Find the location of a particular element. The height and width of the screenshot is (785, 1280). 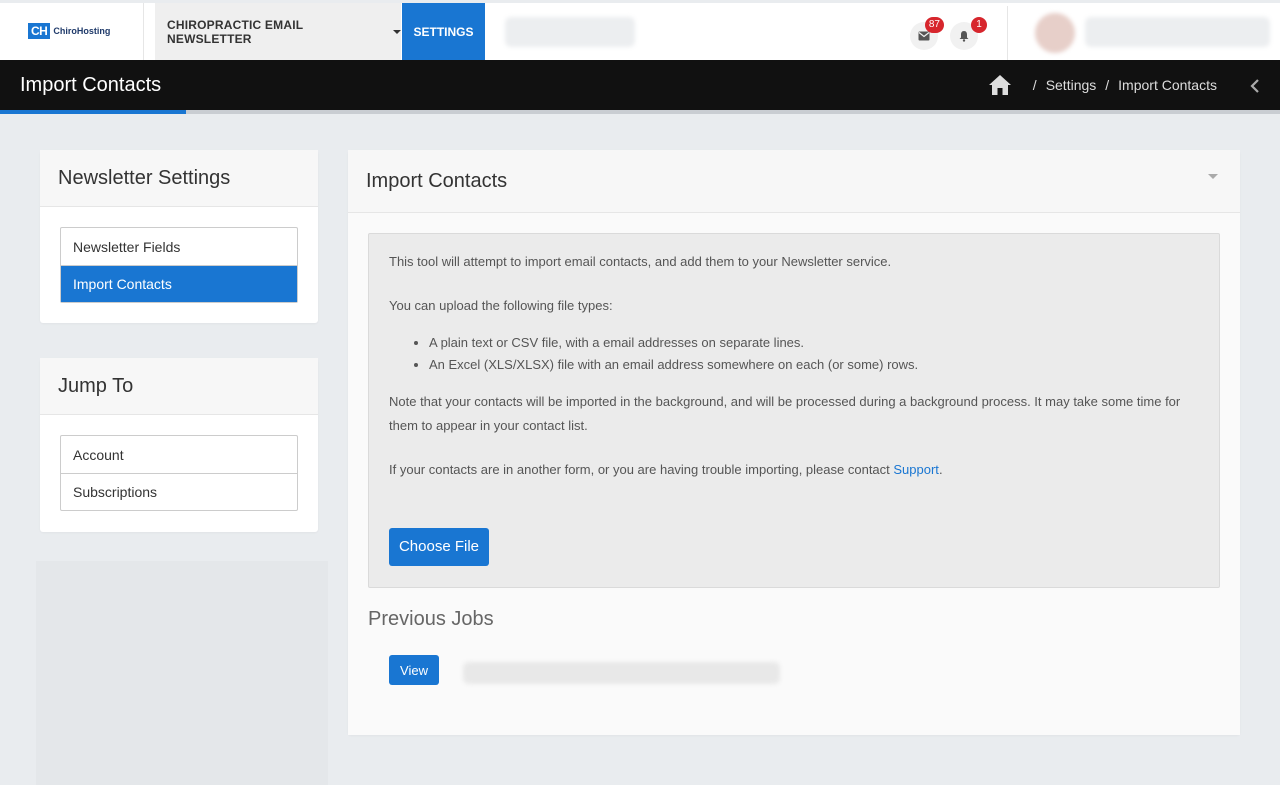

avatar is located at coordinates (1055, 33).